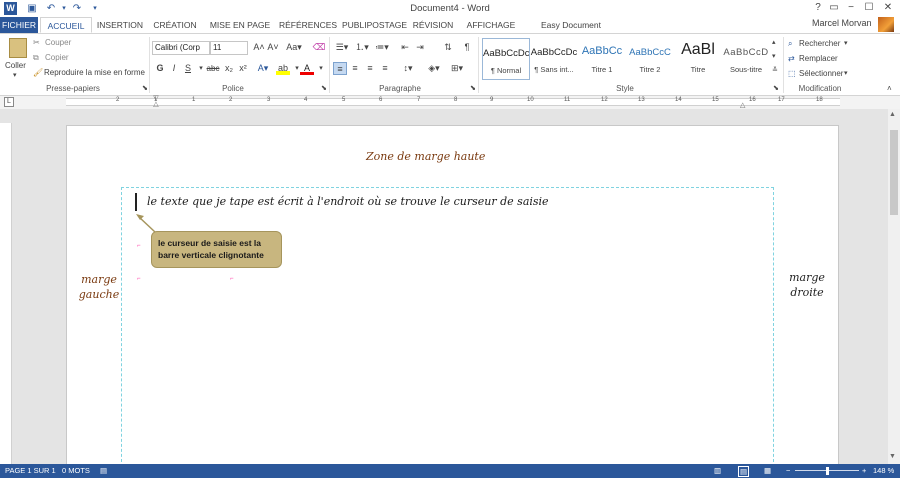 The width and height of the screenshot is (900, 478). Describe the element at coordinates (259, 47) in the screenshot. I see `grow-font-icon: A˄` at that location.